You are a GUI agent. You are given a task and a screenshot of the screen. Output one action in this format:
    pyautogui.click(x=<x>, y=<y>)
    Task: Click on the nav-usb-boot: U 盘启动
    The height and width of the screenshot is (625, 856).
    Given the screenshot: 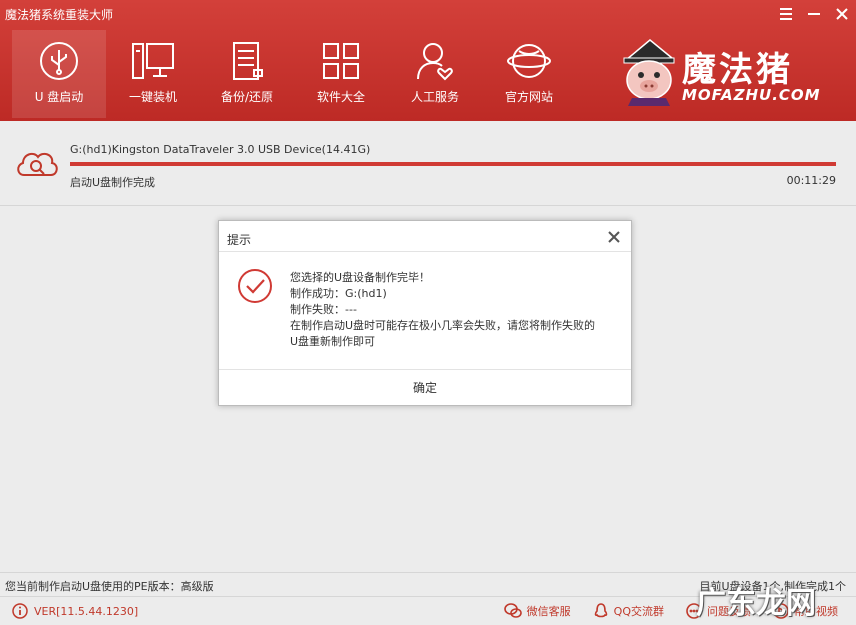 What is the action you would take?
    pyautogui.click(x=59, y=74)
    